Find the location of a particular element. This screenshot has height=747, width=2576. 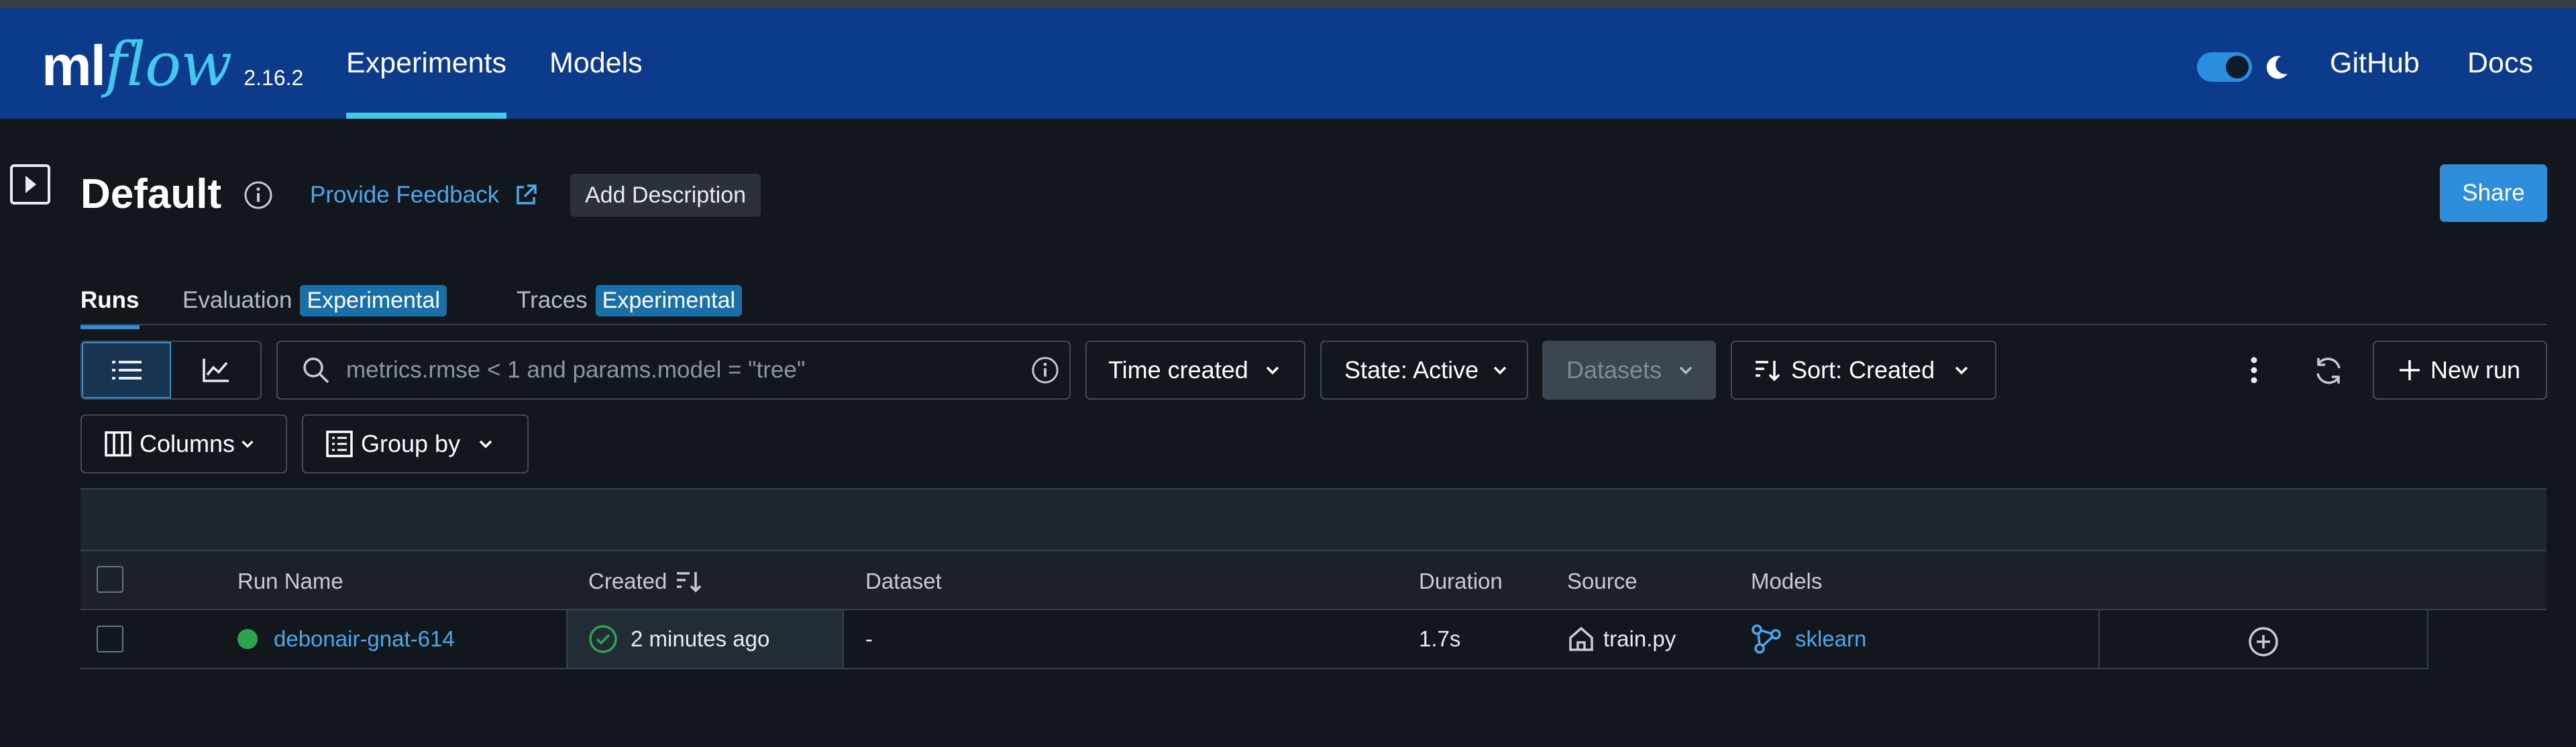

moon-icon is located at coordinates (2277, 67).